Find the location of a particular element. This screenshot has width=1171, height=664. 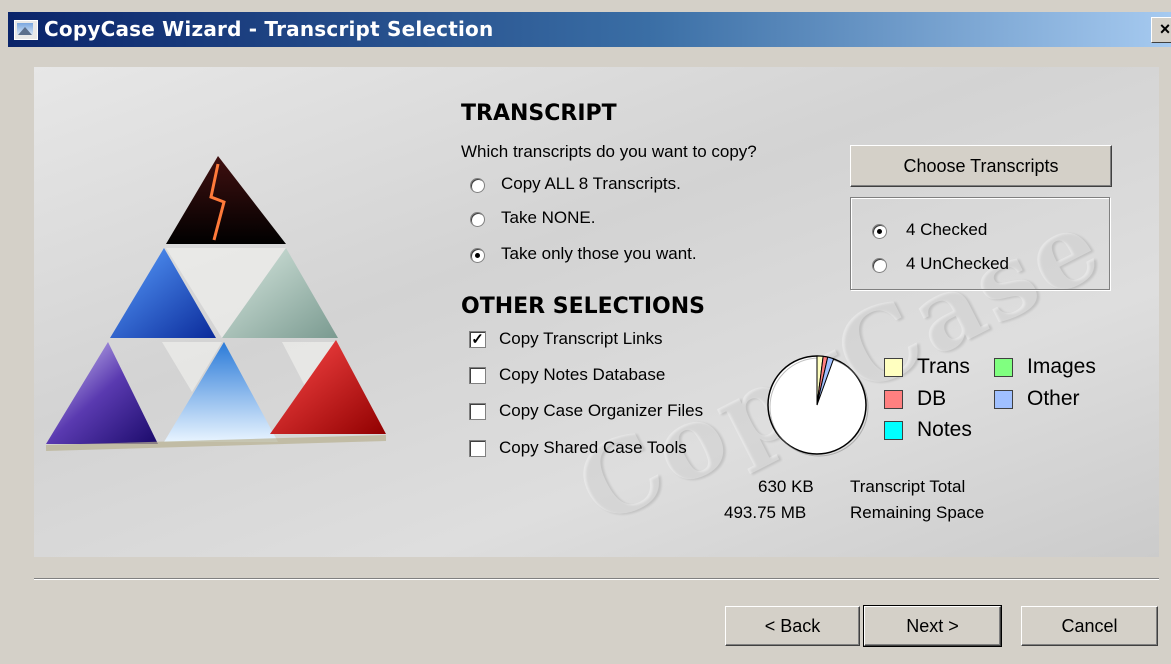

choose-transcripts-button: Choose Transcripts is located at coordinates (981, 166).